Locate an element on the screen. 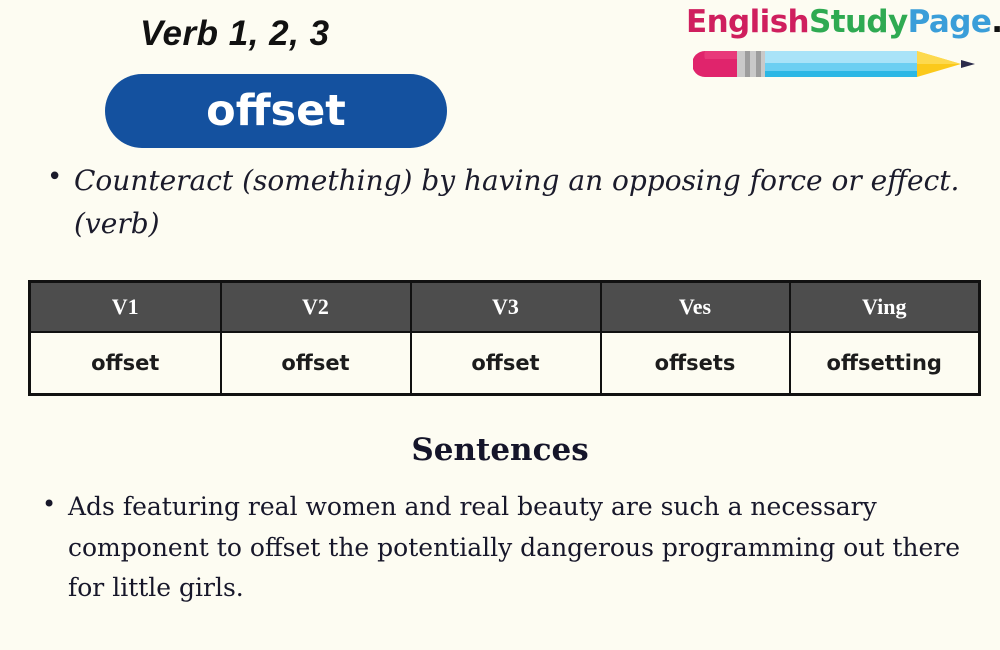  cell-ving: offsetting is located at coordinates (884, 363).